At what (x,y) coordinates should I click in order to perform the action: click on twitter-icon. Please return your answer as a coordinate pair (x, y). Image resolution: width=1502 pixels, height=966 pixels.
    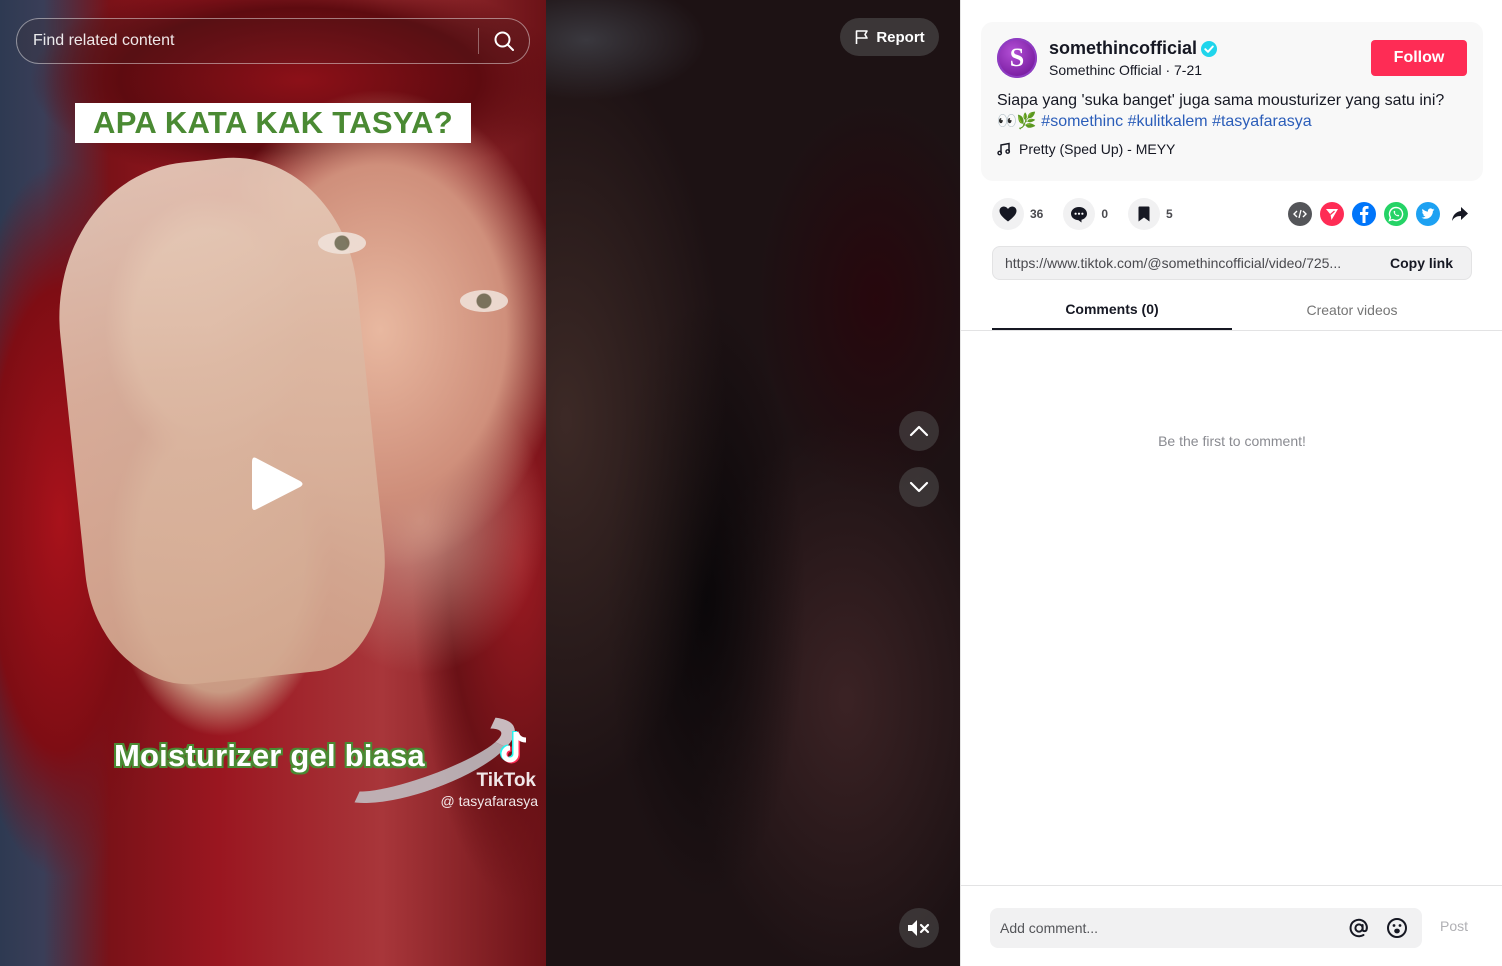
    Looking at the image, I should click on (1428, 213).